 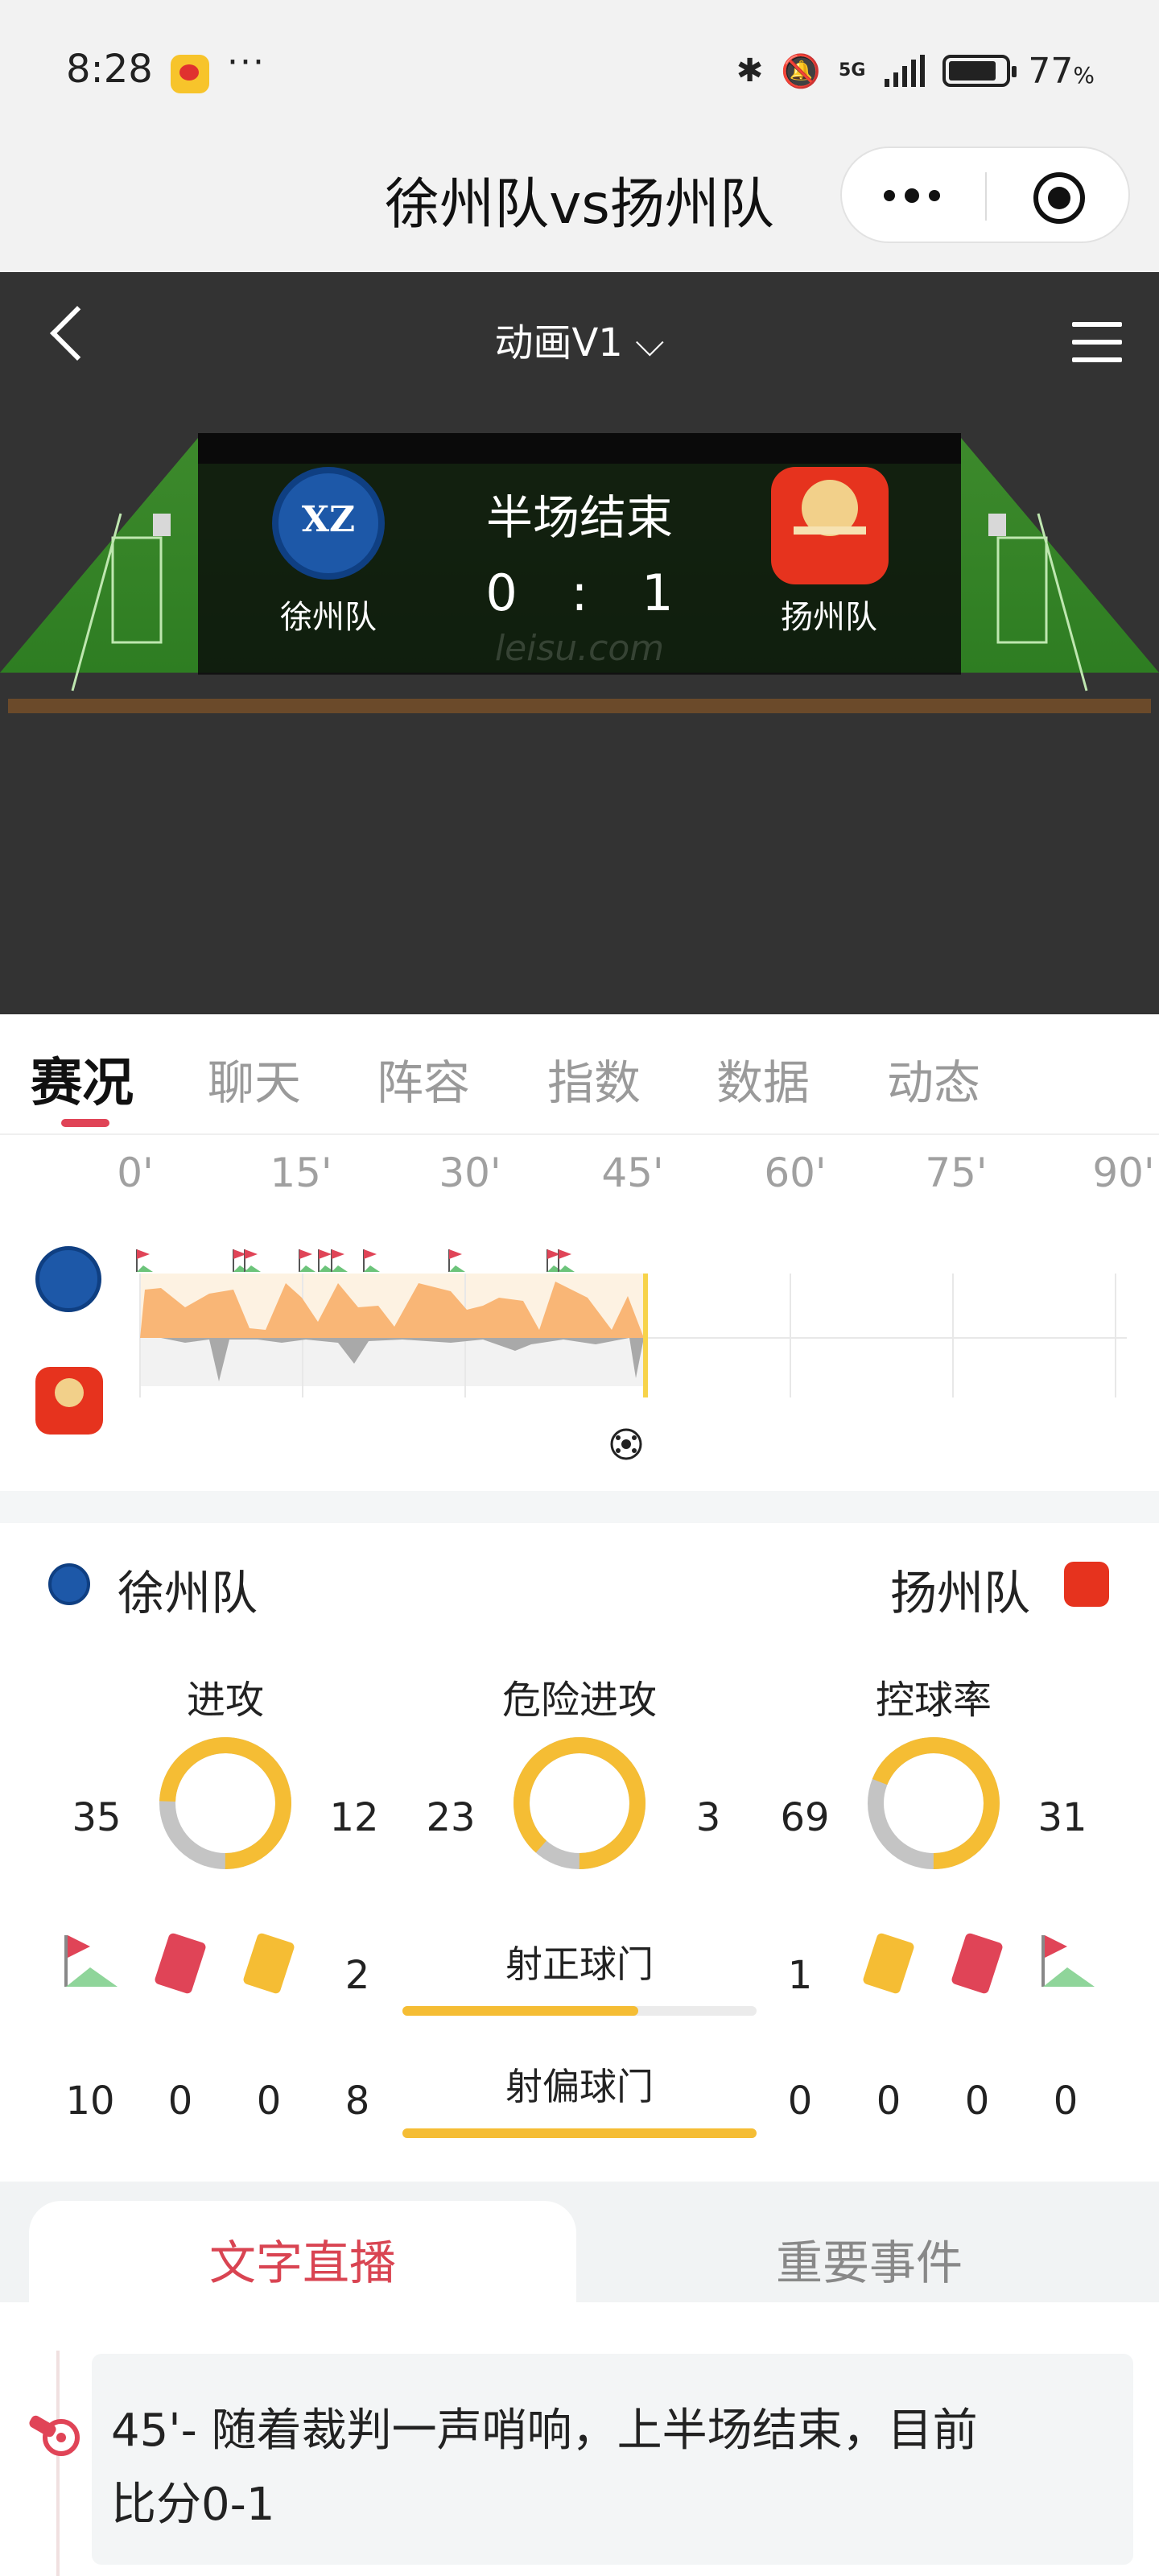 What do you see at coordinates (357, 2101) in the screenshot?
I see `shots-off-target-home: 8` at bounding box center [357, 2101].